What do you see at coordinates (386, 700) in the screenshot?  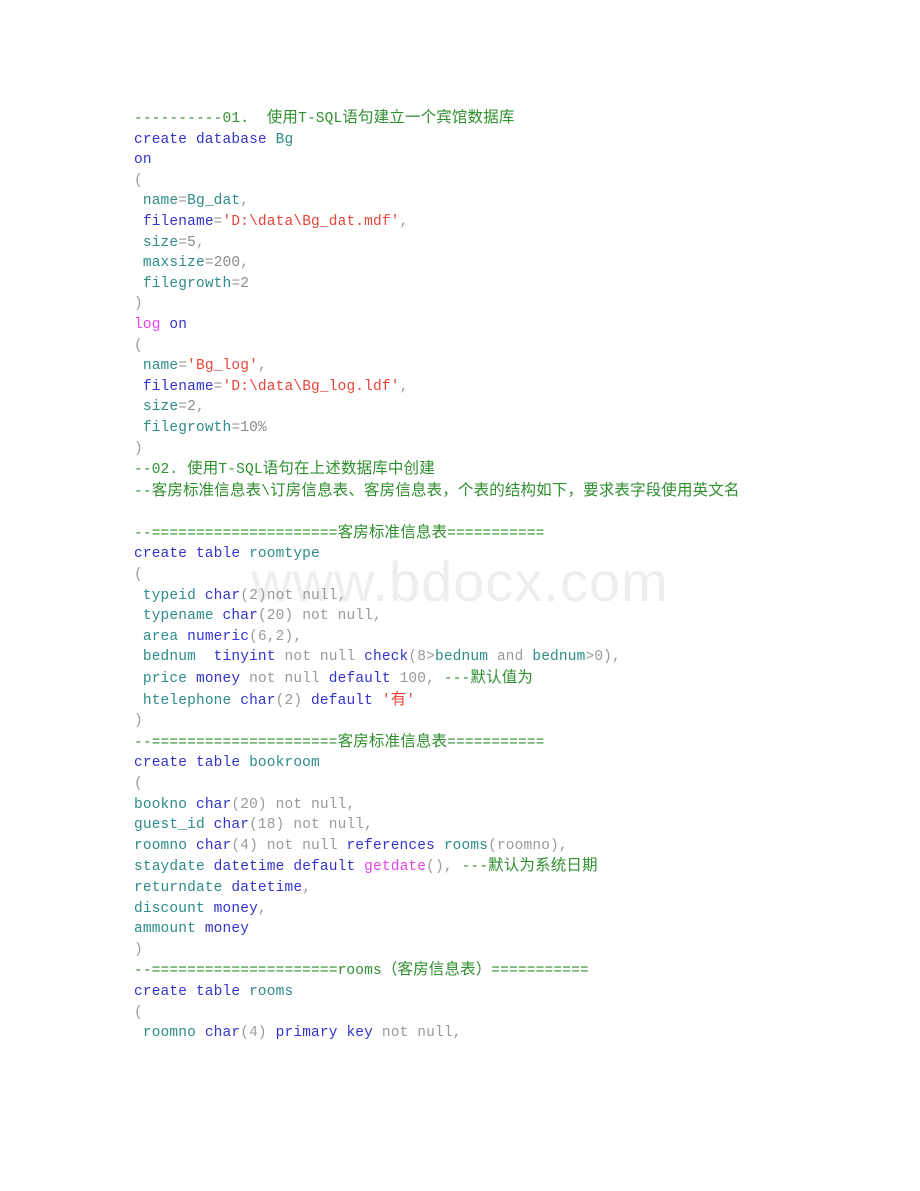 I see `code-token-str: '` at bounding box center [386, 700].